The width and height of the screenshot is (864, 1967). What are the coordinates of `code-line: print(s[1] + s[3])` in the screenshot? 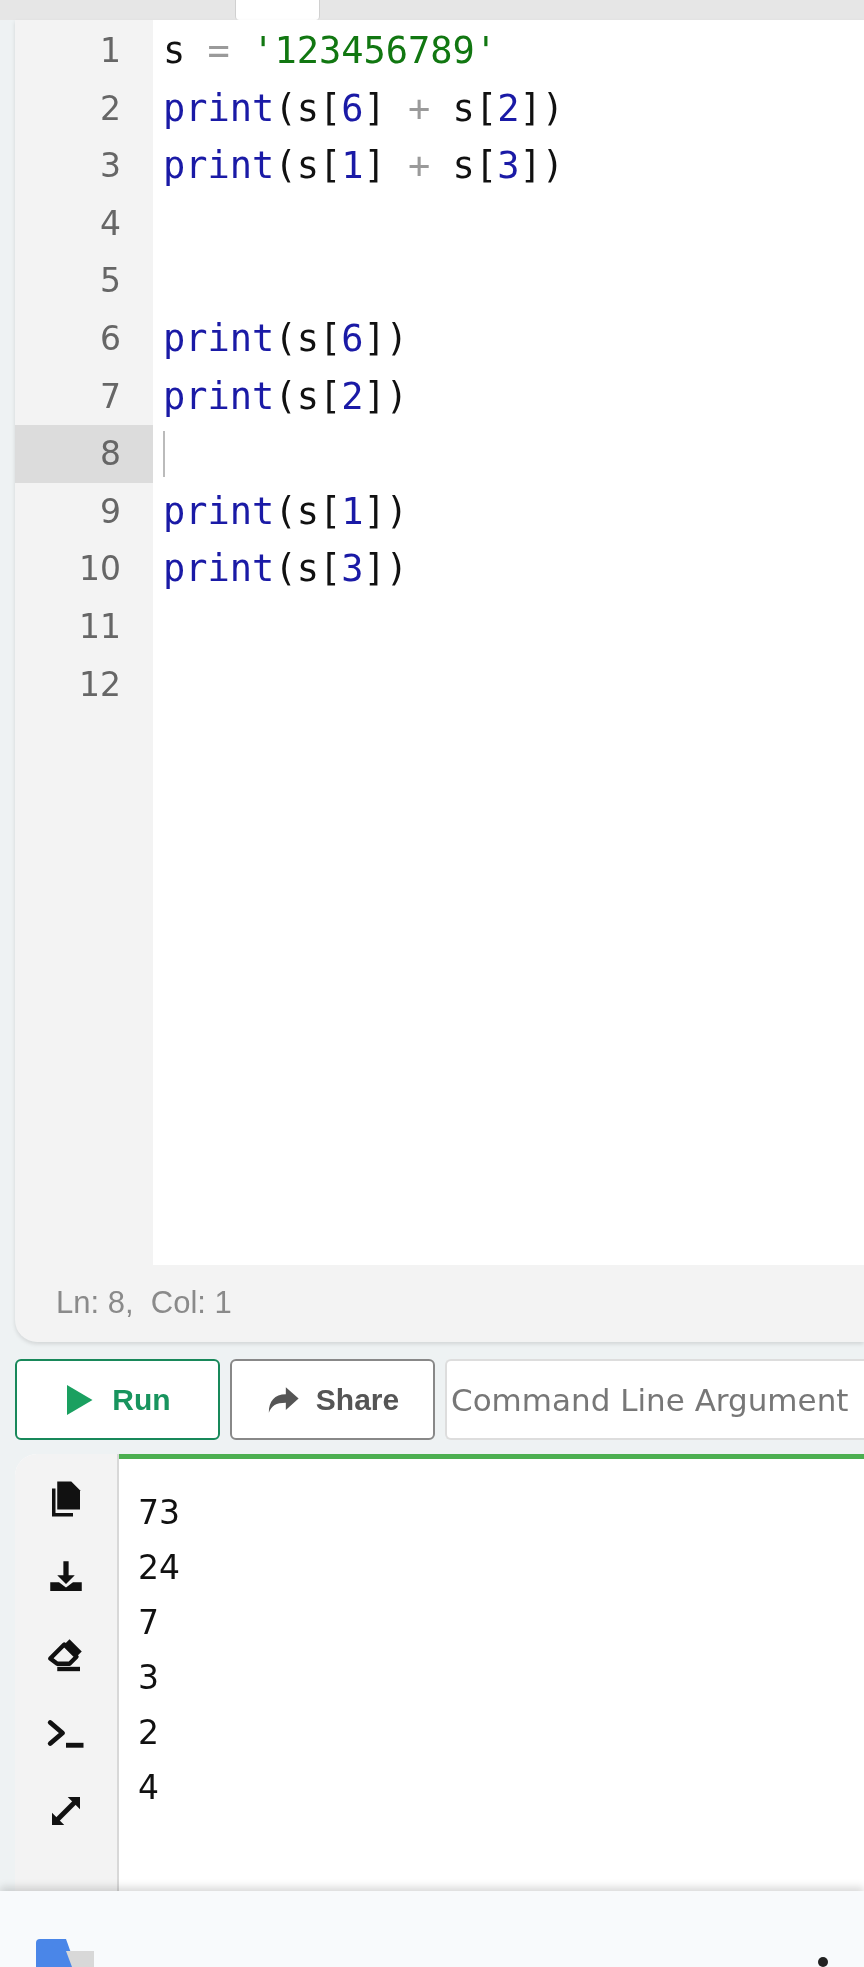 It's located at (363, 166).